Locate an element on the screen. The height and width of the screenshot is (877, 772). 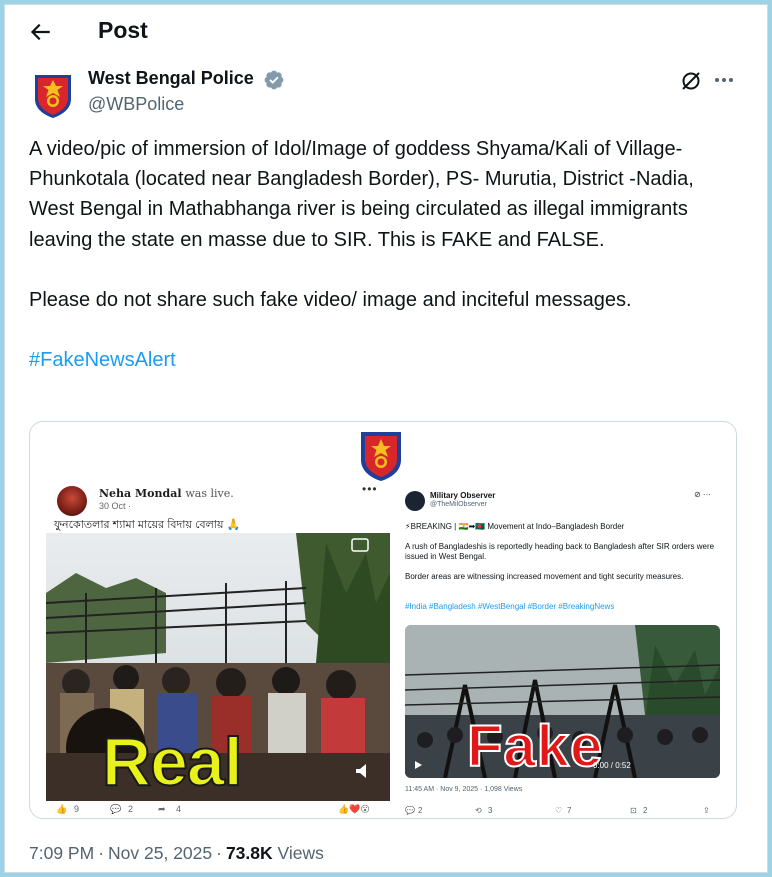
author-name: West Bengal Police is located at coordinates (171, 78).